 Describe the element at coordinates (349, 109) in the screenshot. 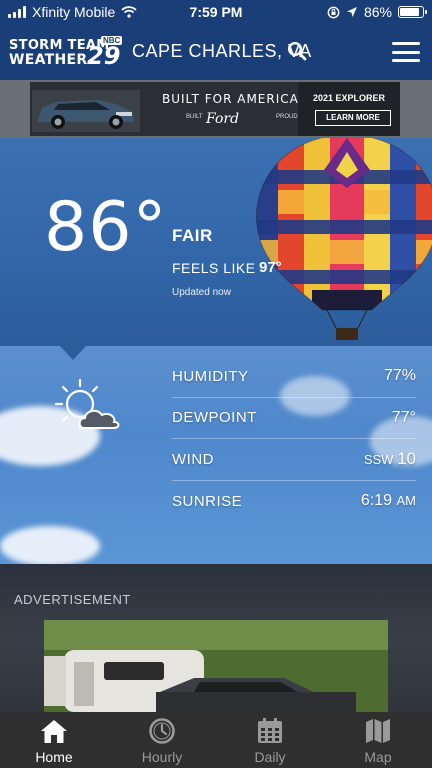

I see `ad-cta-panel: 2021 EXPLORER LEARN MORE` at that location.